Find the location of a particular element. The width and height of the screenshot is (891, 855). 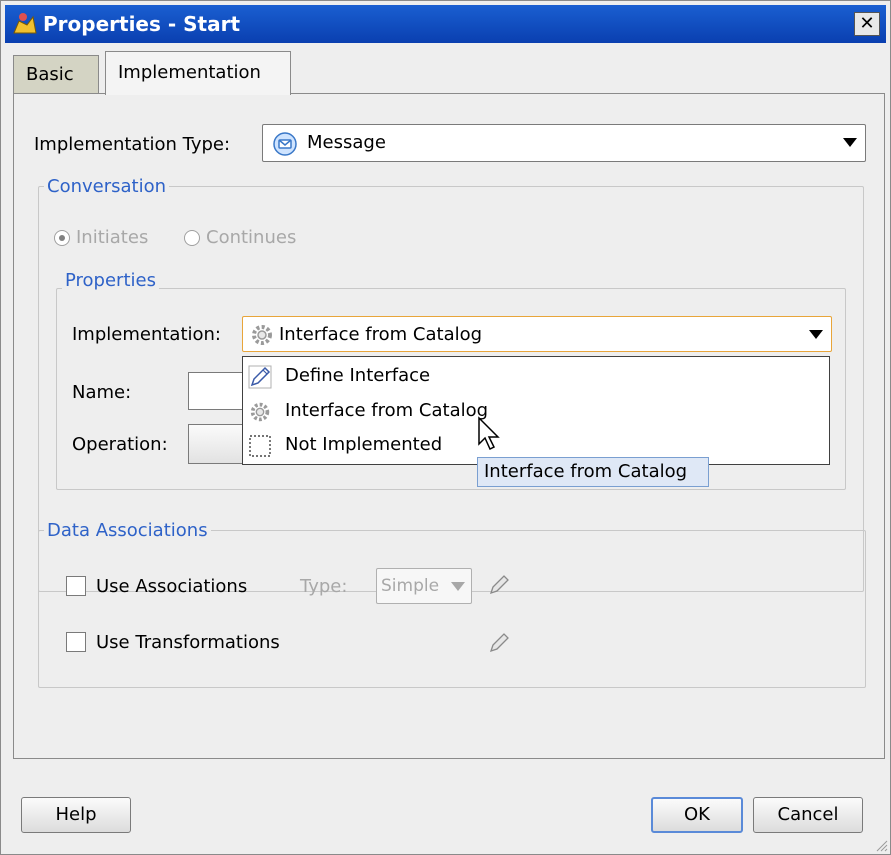

cancel-button: Cancel is located at coordinates (808, 815).